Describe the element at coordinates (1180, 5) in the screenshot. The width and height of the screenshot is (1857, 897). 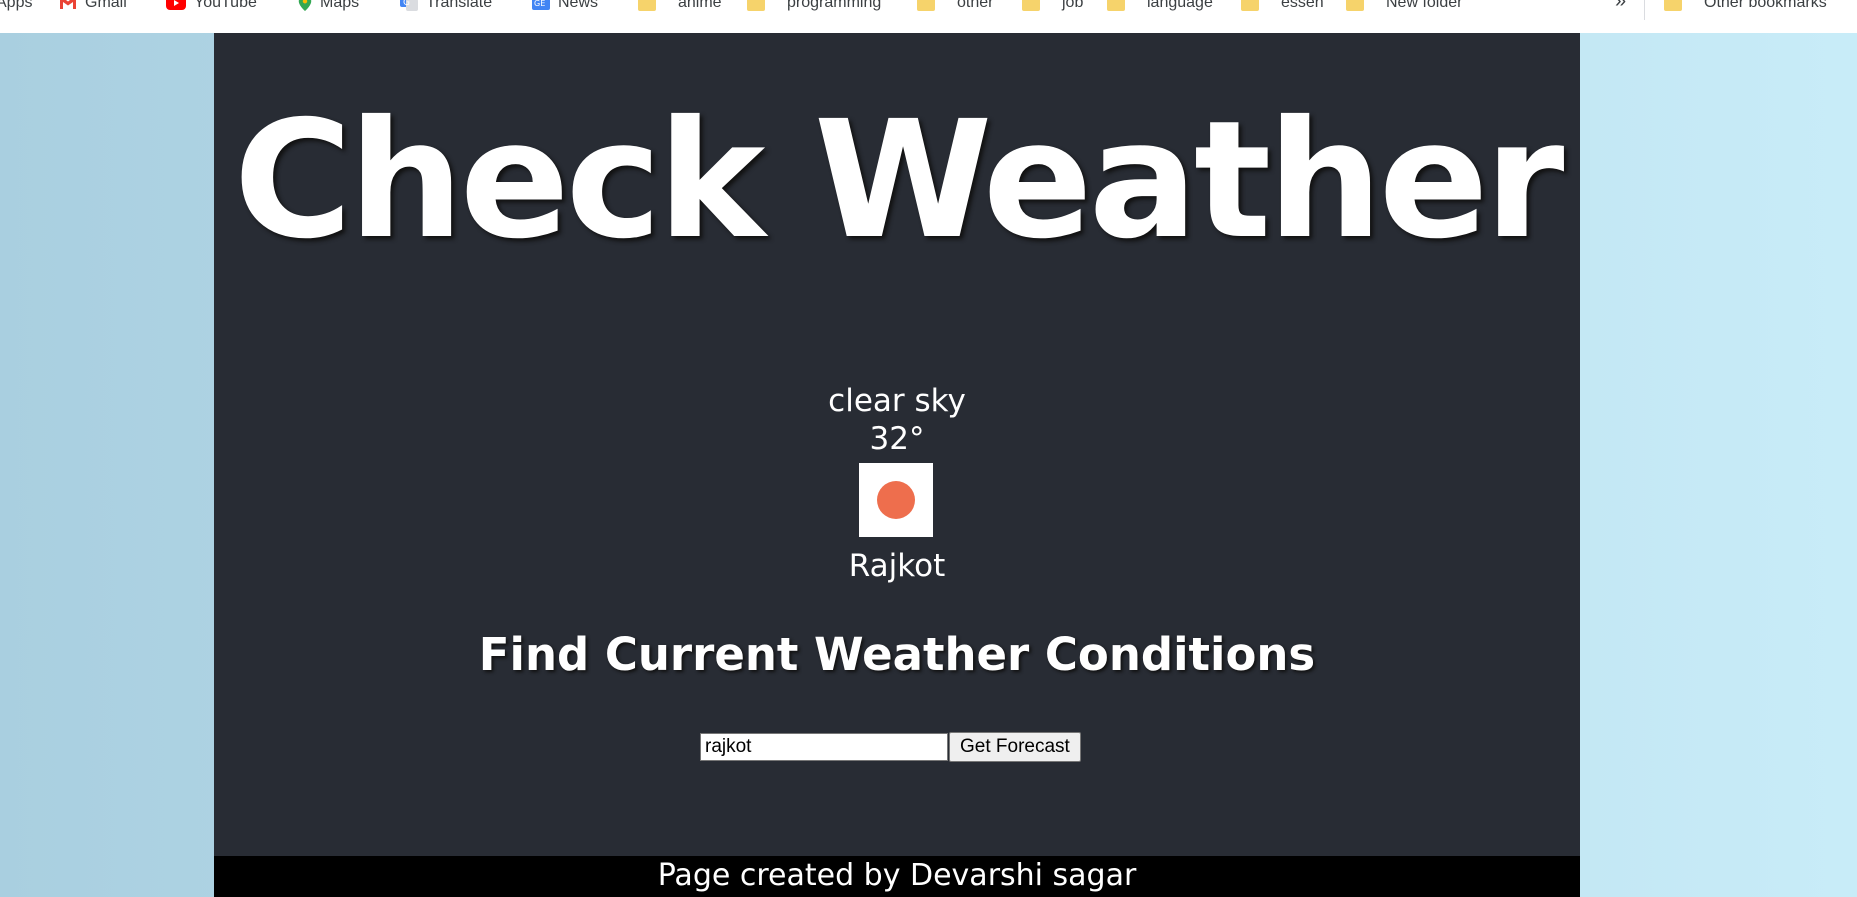
I see `bookmark-label: language` at that location.